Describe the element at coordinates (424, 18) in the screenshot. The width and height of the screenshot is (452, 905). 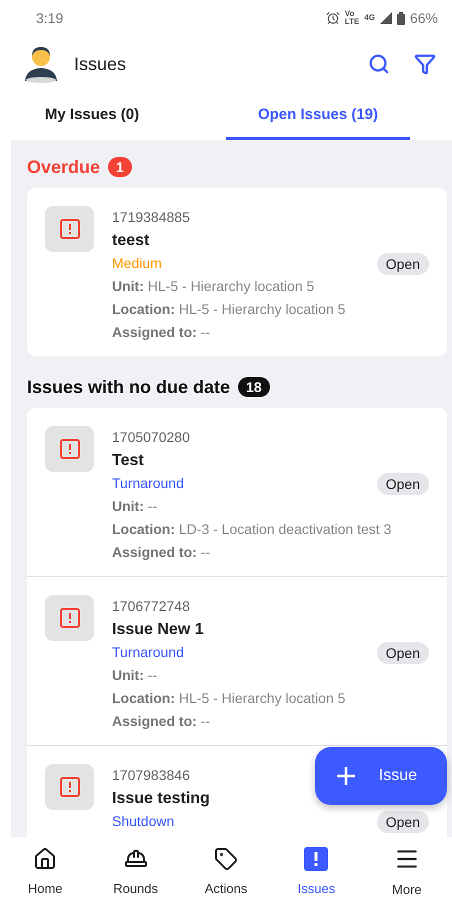
I see `battery-level: 66%` at that location.